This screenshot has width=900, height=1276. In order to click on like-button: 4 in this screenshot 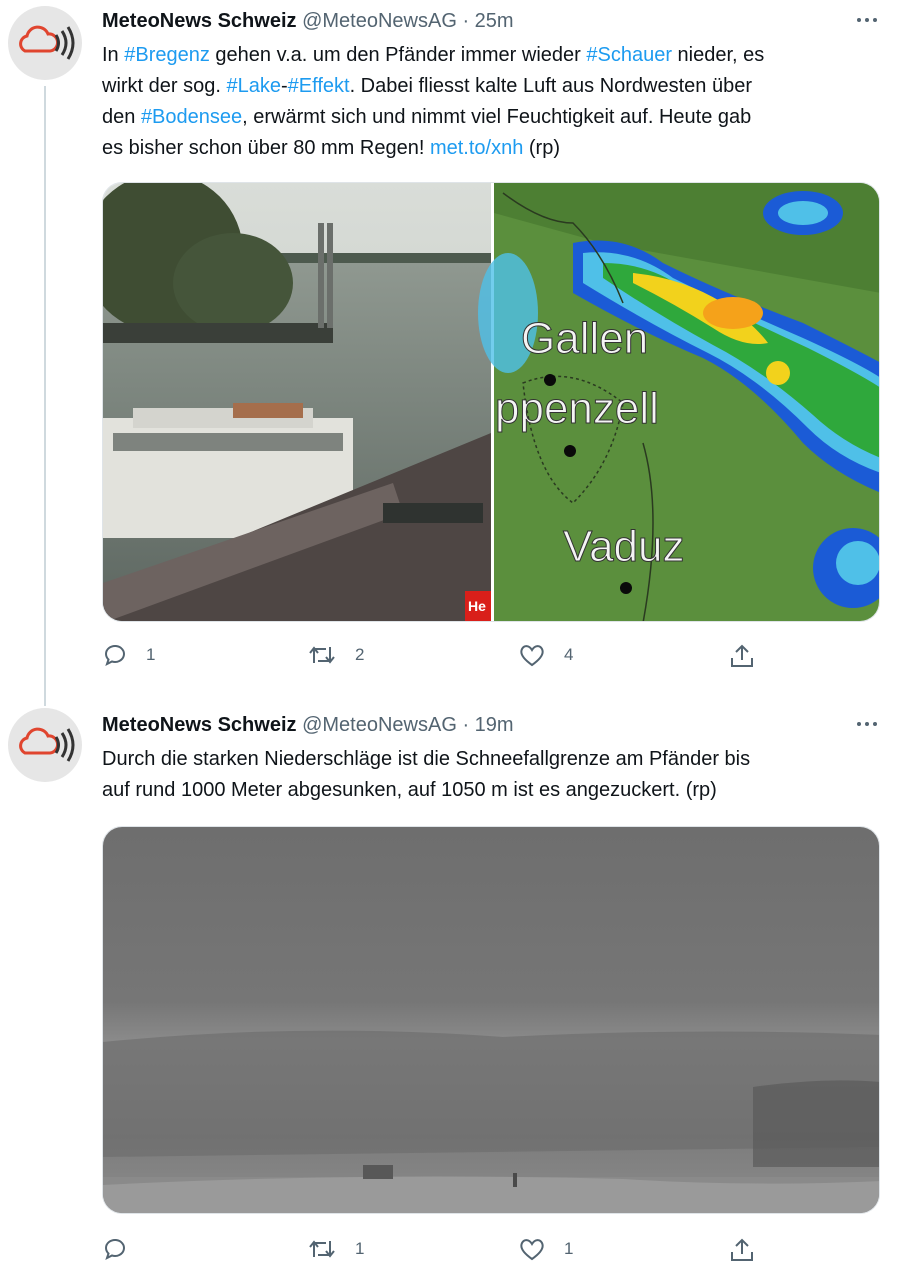, I will do `click(545, 655)`.